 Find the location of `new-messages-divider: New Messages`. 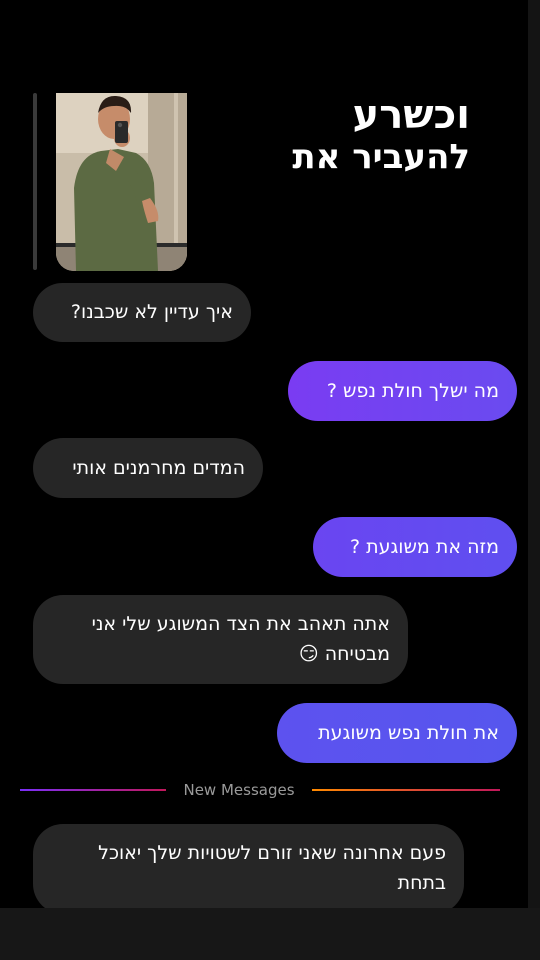

new-messages-divider: New Messages is located at coordinates (274, 790).